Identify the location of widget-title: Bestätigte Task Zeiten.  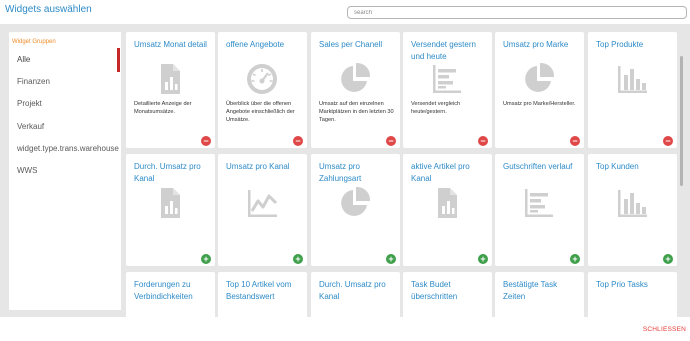
(530, 290).